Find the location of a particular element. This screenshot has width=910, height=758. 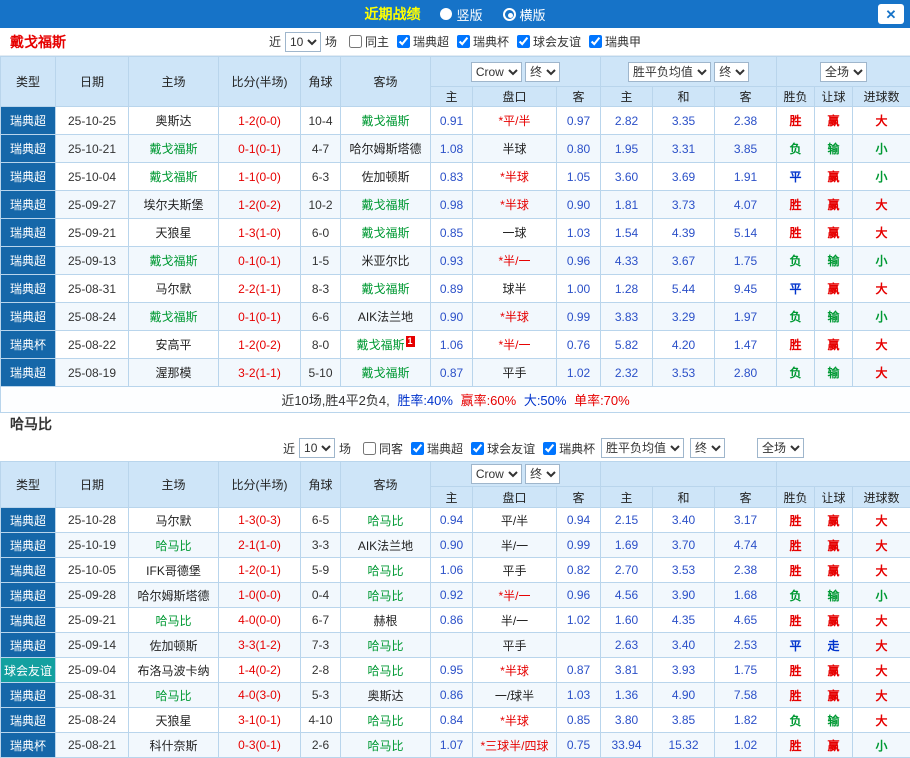

euro-draw-odds-cell: 3.53 is located at coordinates (684, 373).